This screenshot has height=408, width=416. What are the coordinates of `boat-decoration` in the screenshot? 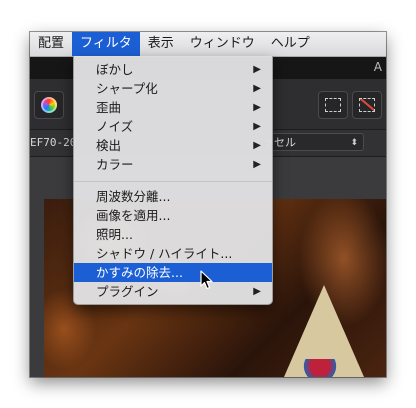 It's located at (320, 368).